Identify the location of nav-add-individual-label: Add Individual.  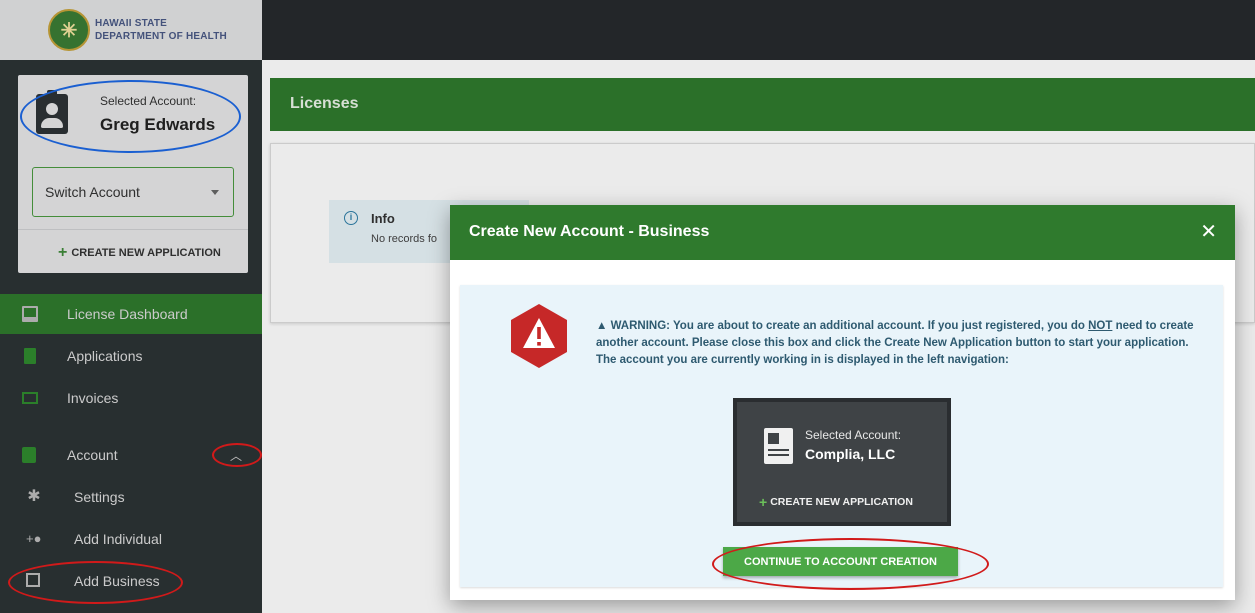
(118, 539).